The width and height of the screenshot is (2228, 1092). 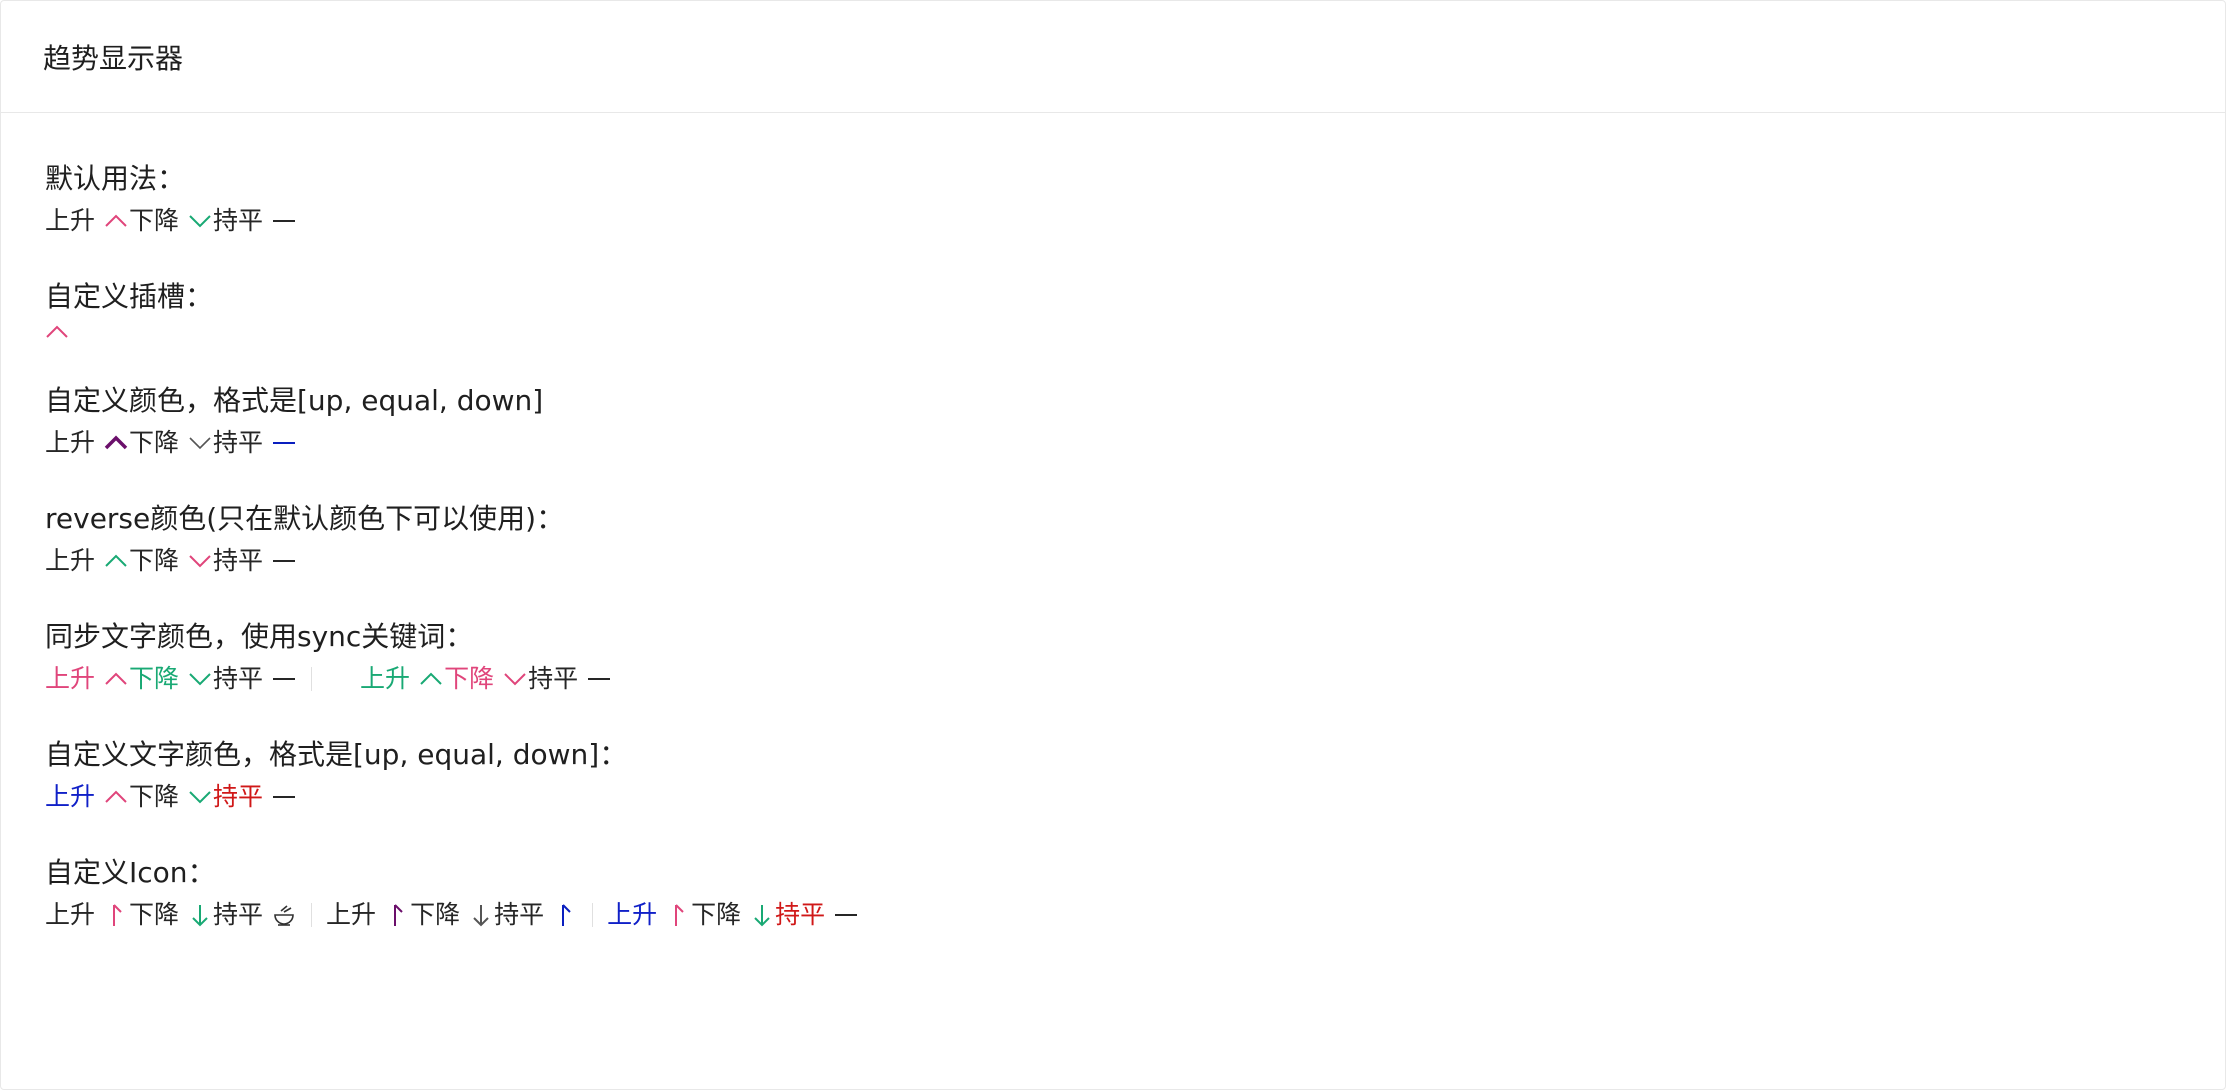 What do you see at coordinates (294, 400) in the screenshot?
I see `section-title: 自定义颜色，格式是[up, equal, down]` at bounding box center [294, 400].